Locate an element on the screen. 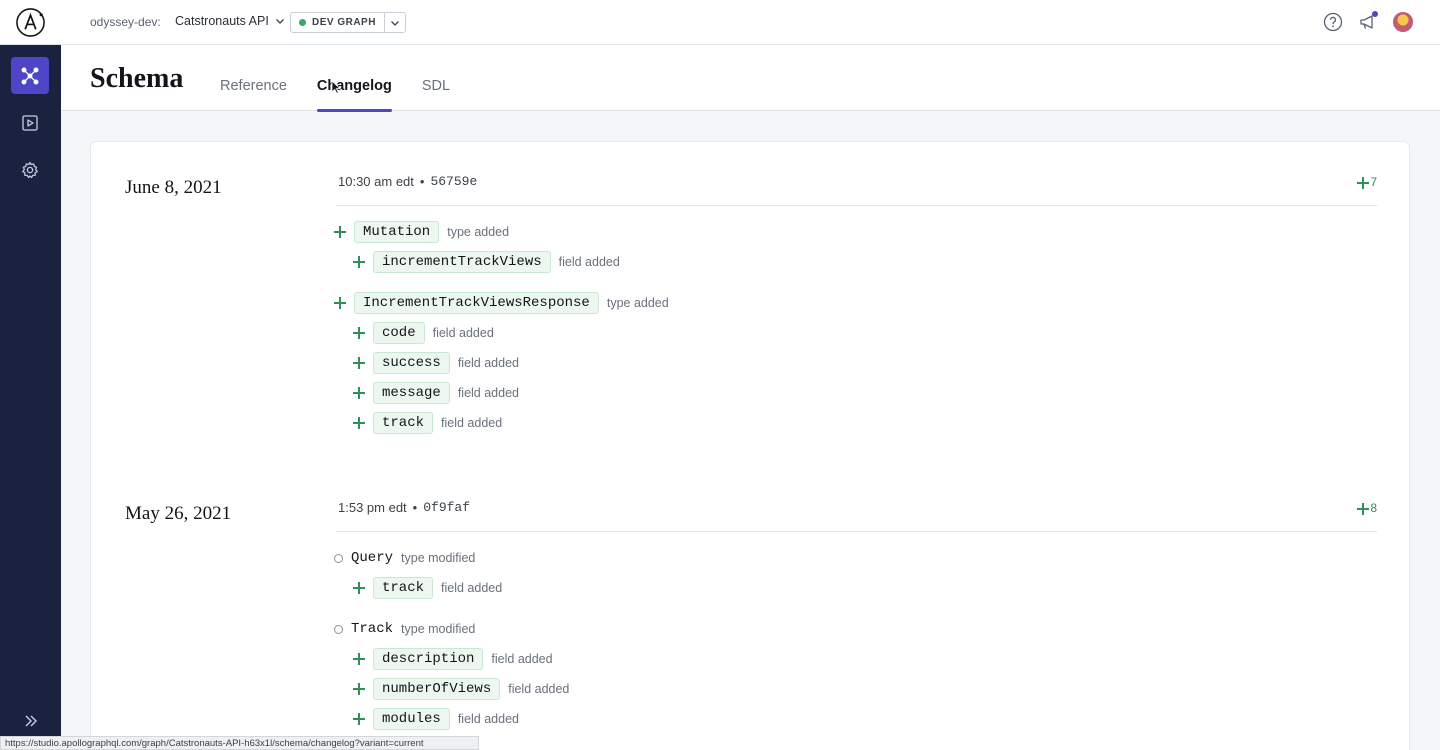 The image size is (1440, 750). nav-schema-button is located at coordinates (30, 75).